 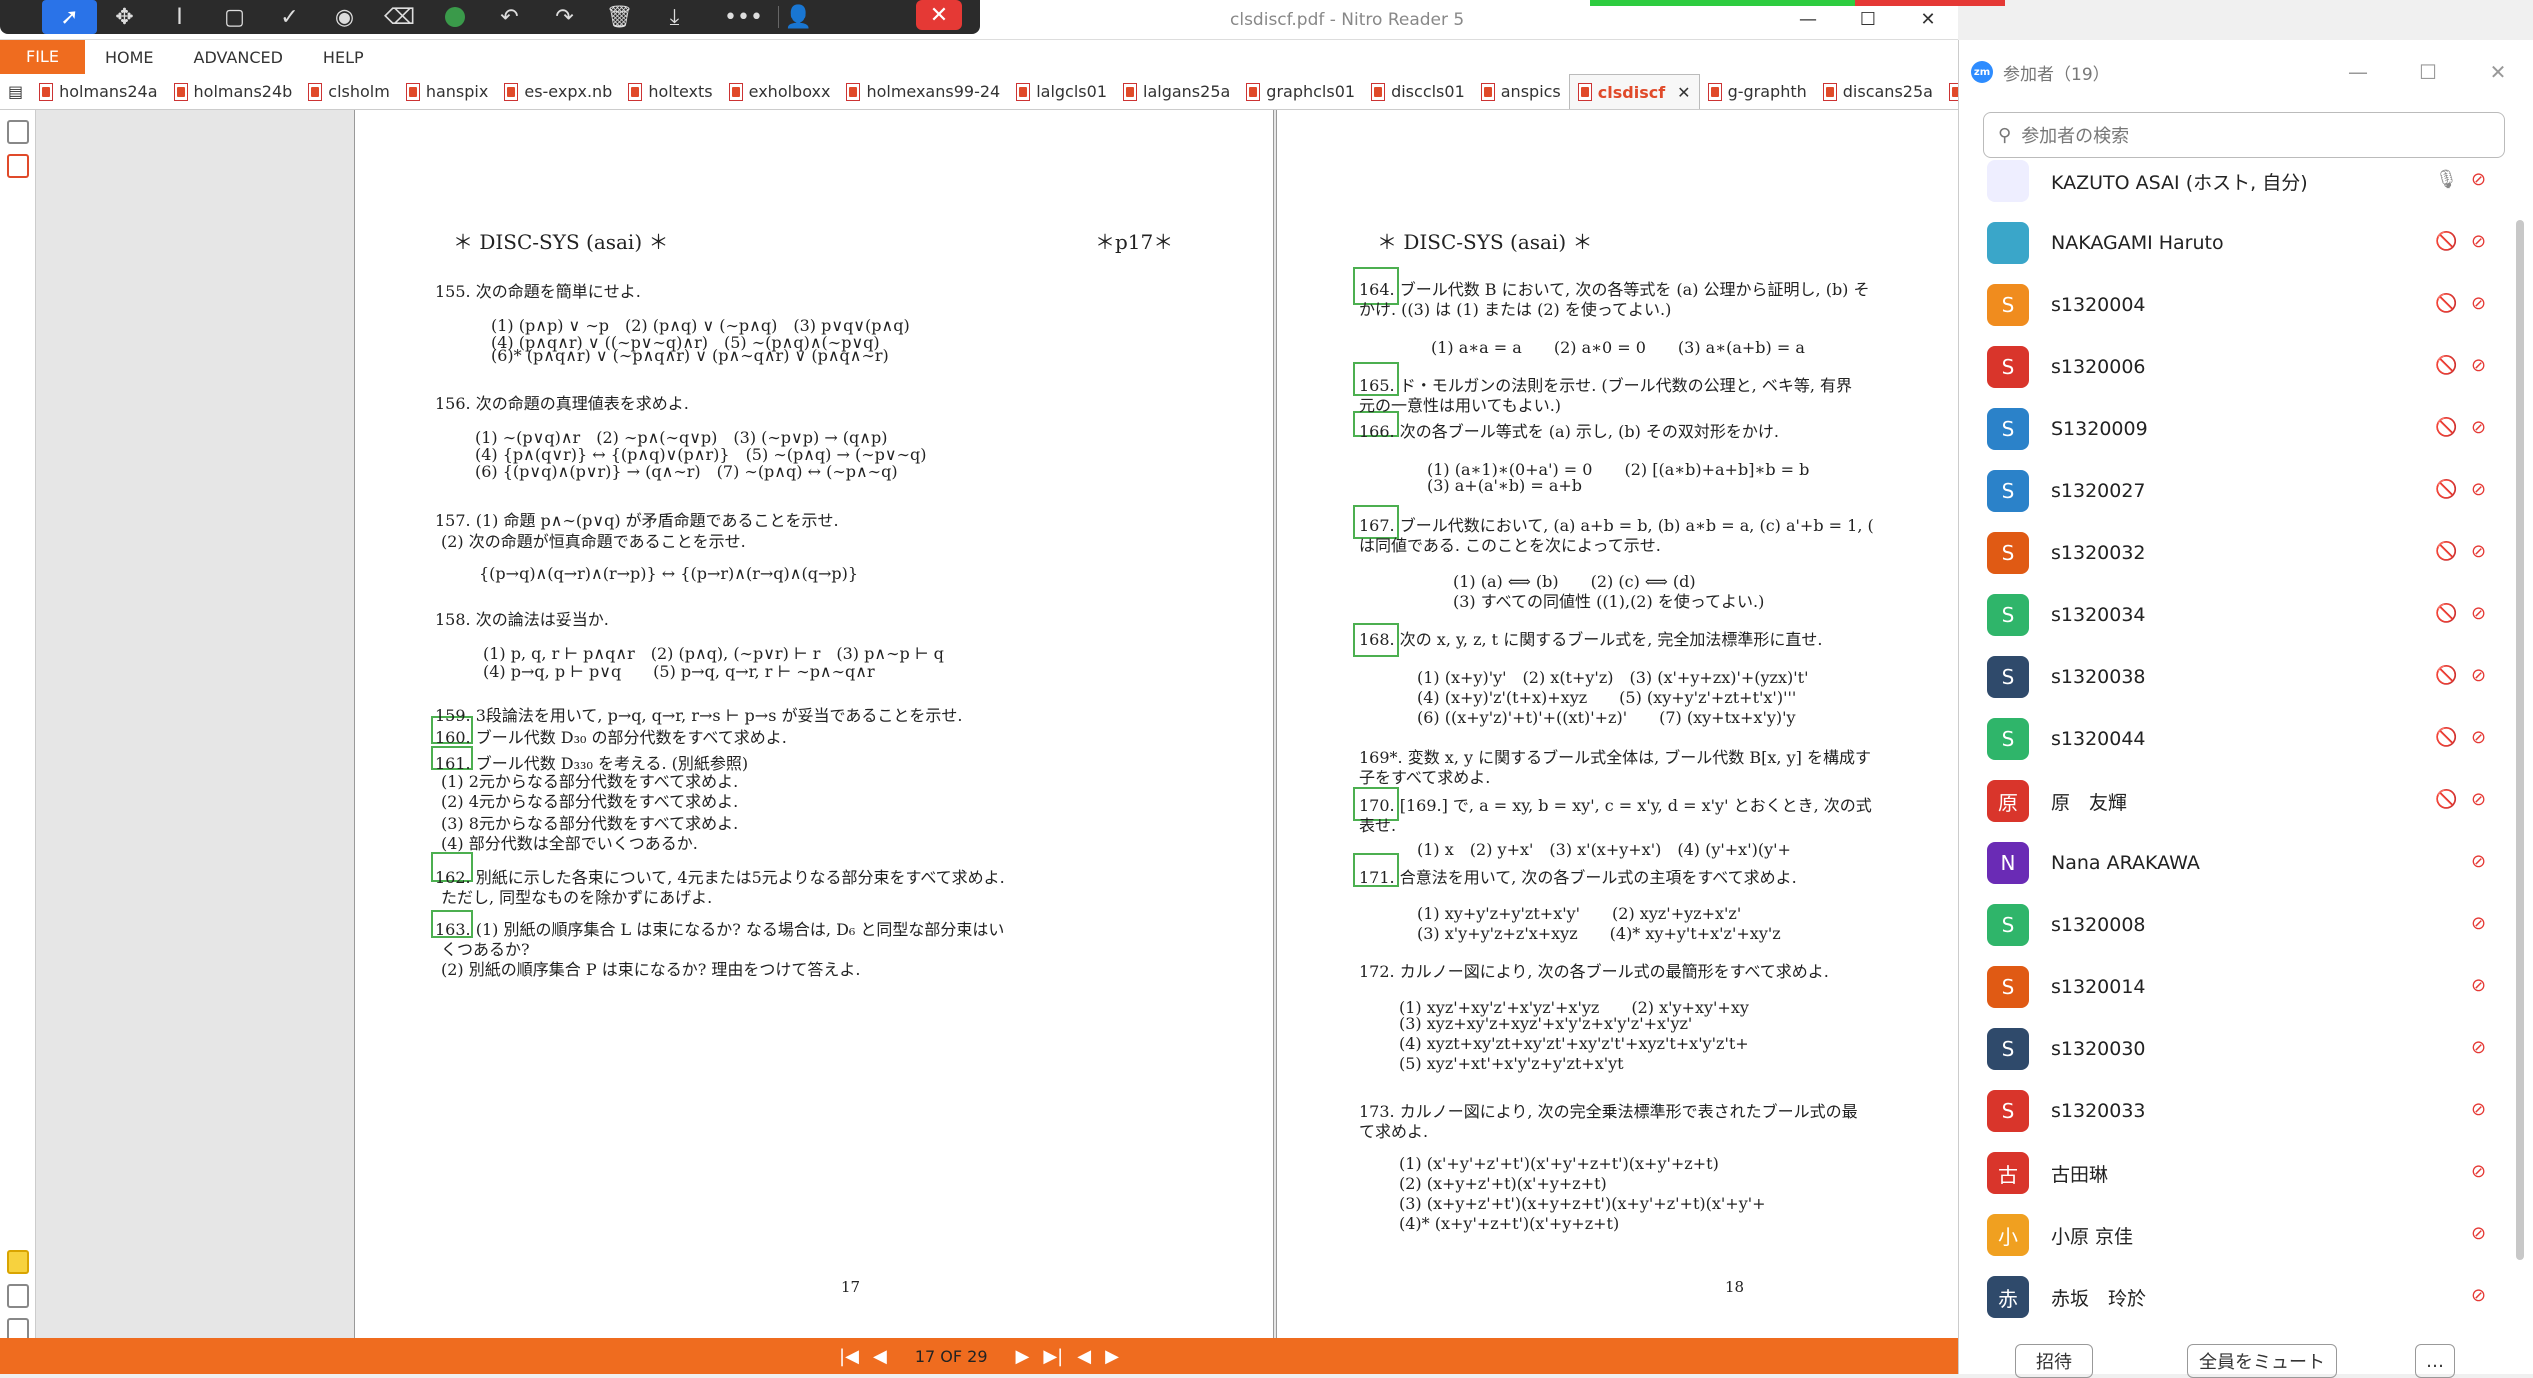 What do you see at coordinates (2231, 987) in the screenshot?
I see `participant-row: Ss1320014 ⊘` at bounding box center [2231, 987].